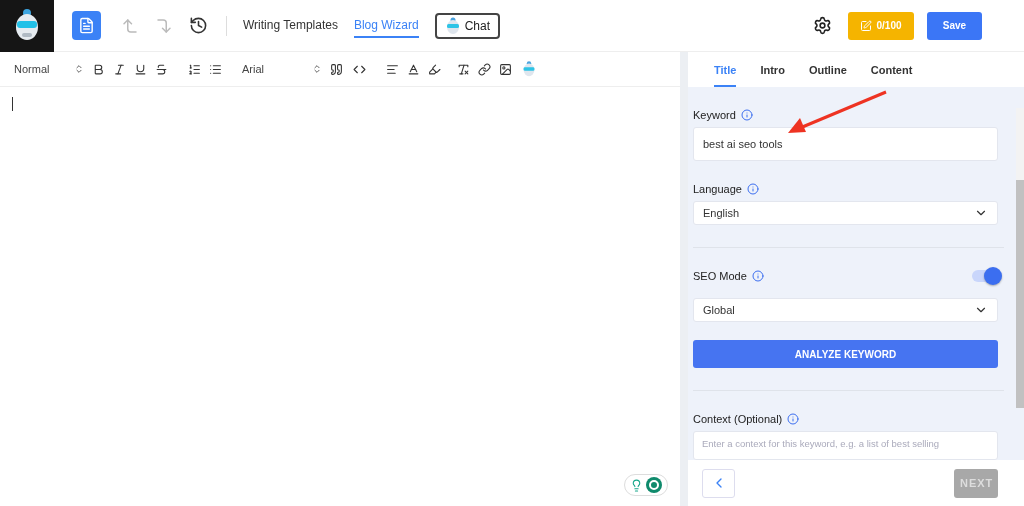  I want to click on tab: Title, so click(725, 75).